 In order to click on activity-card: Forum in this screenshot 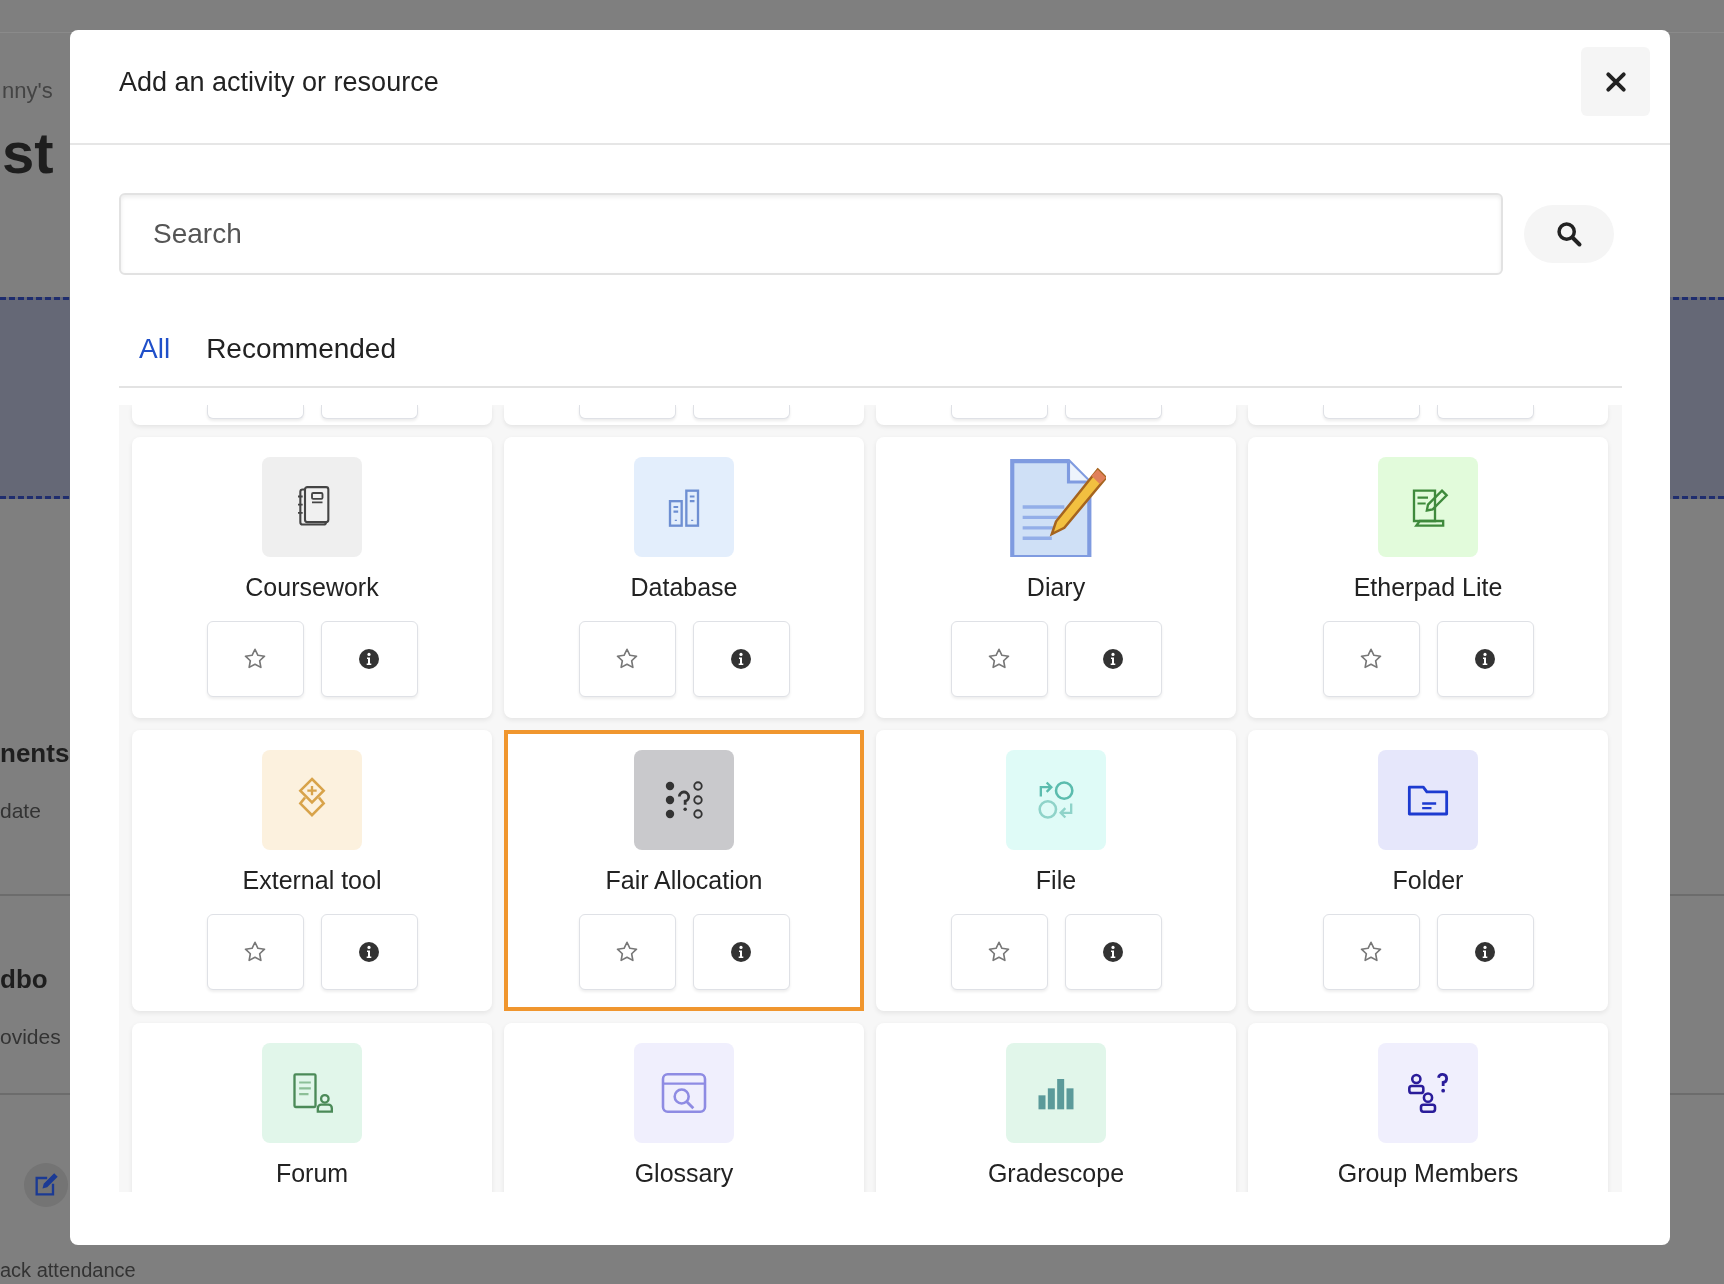, I will do `click(312, 1107)`.